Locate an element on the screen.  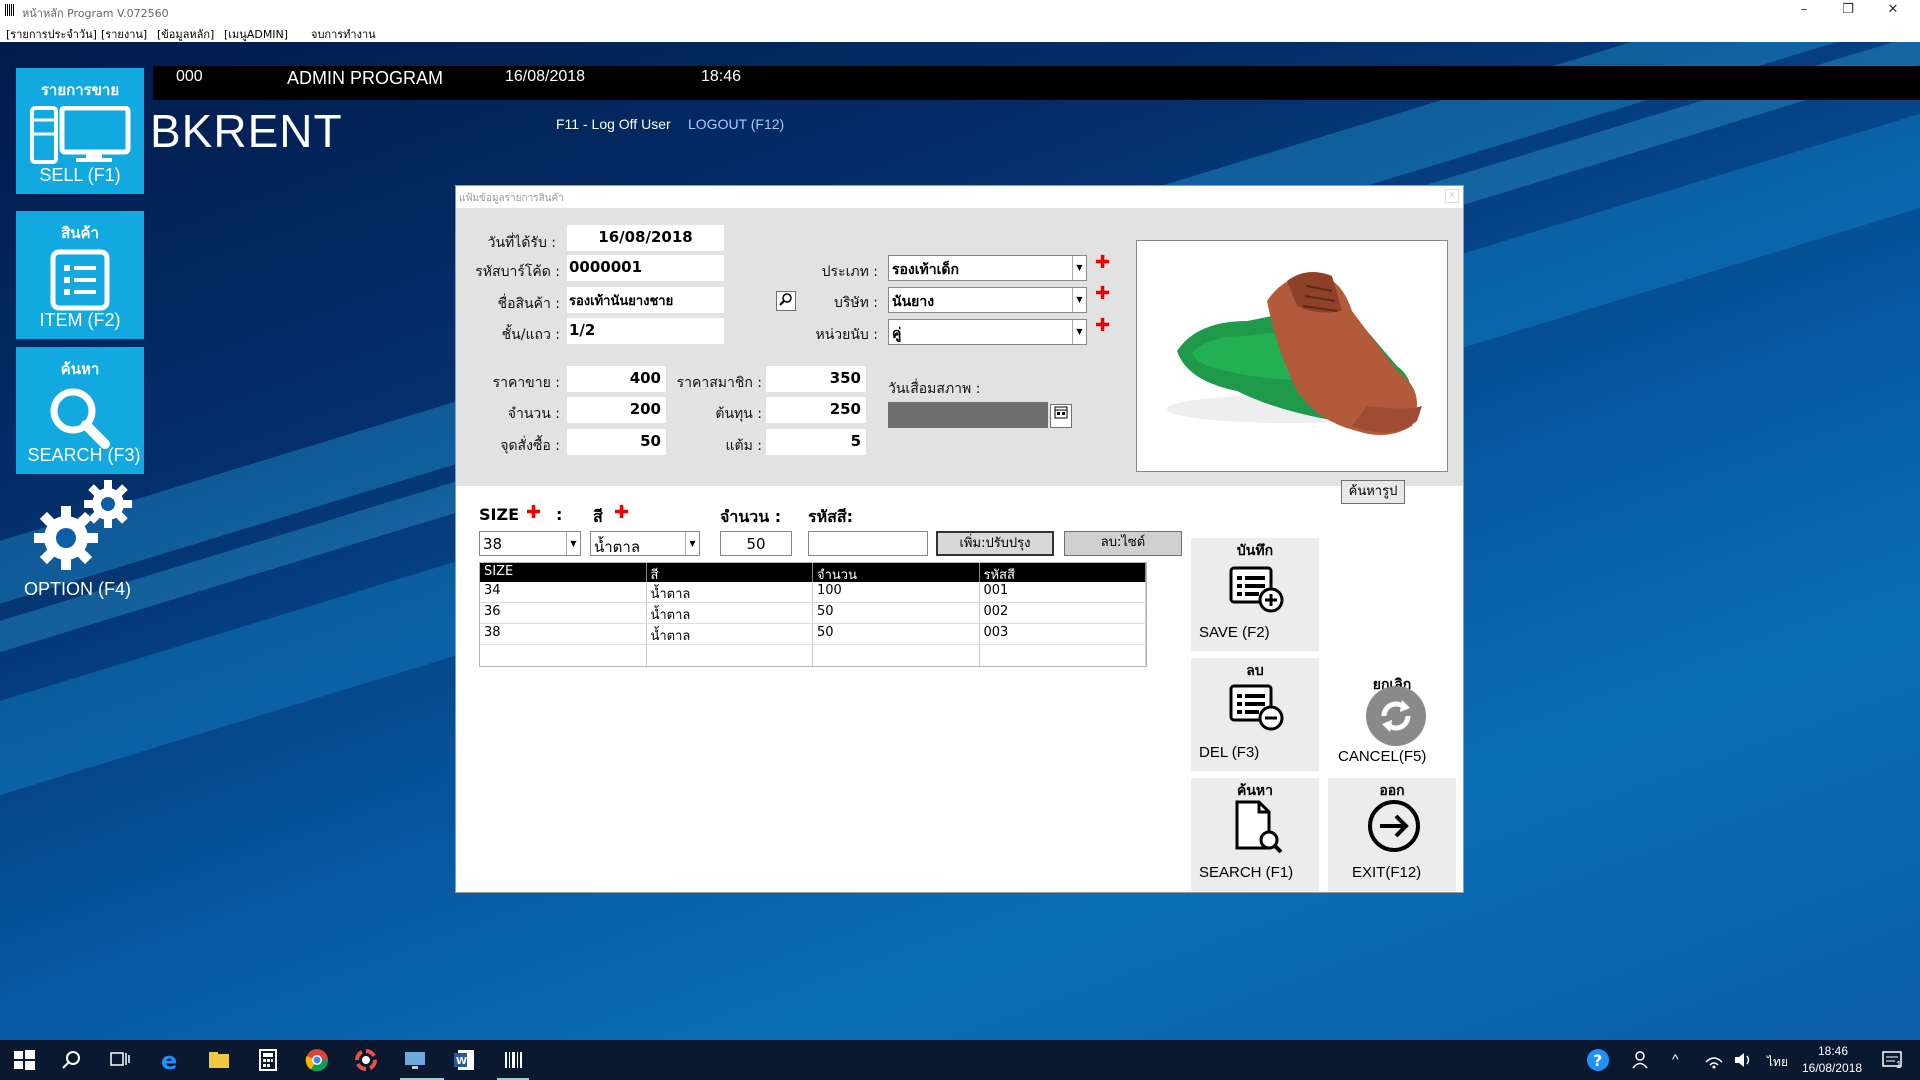
product-name-field: รองเท้านันยางชาย is located at coordinates (645, 300).